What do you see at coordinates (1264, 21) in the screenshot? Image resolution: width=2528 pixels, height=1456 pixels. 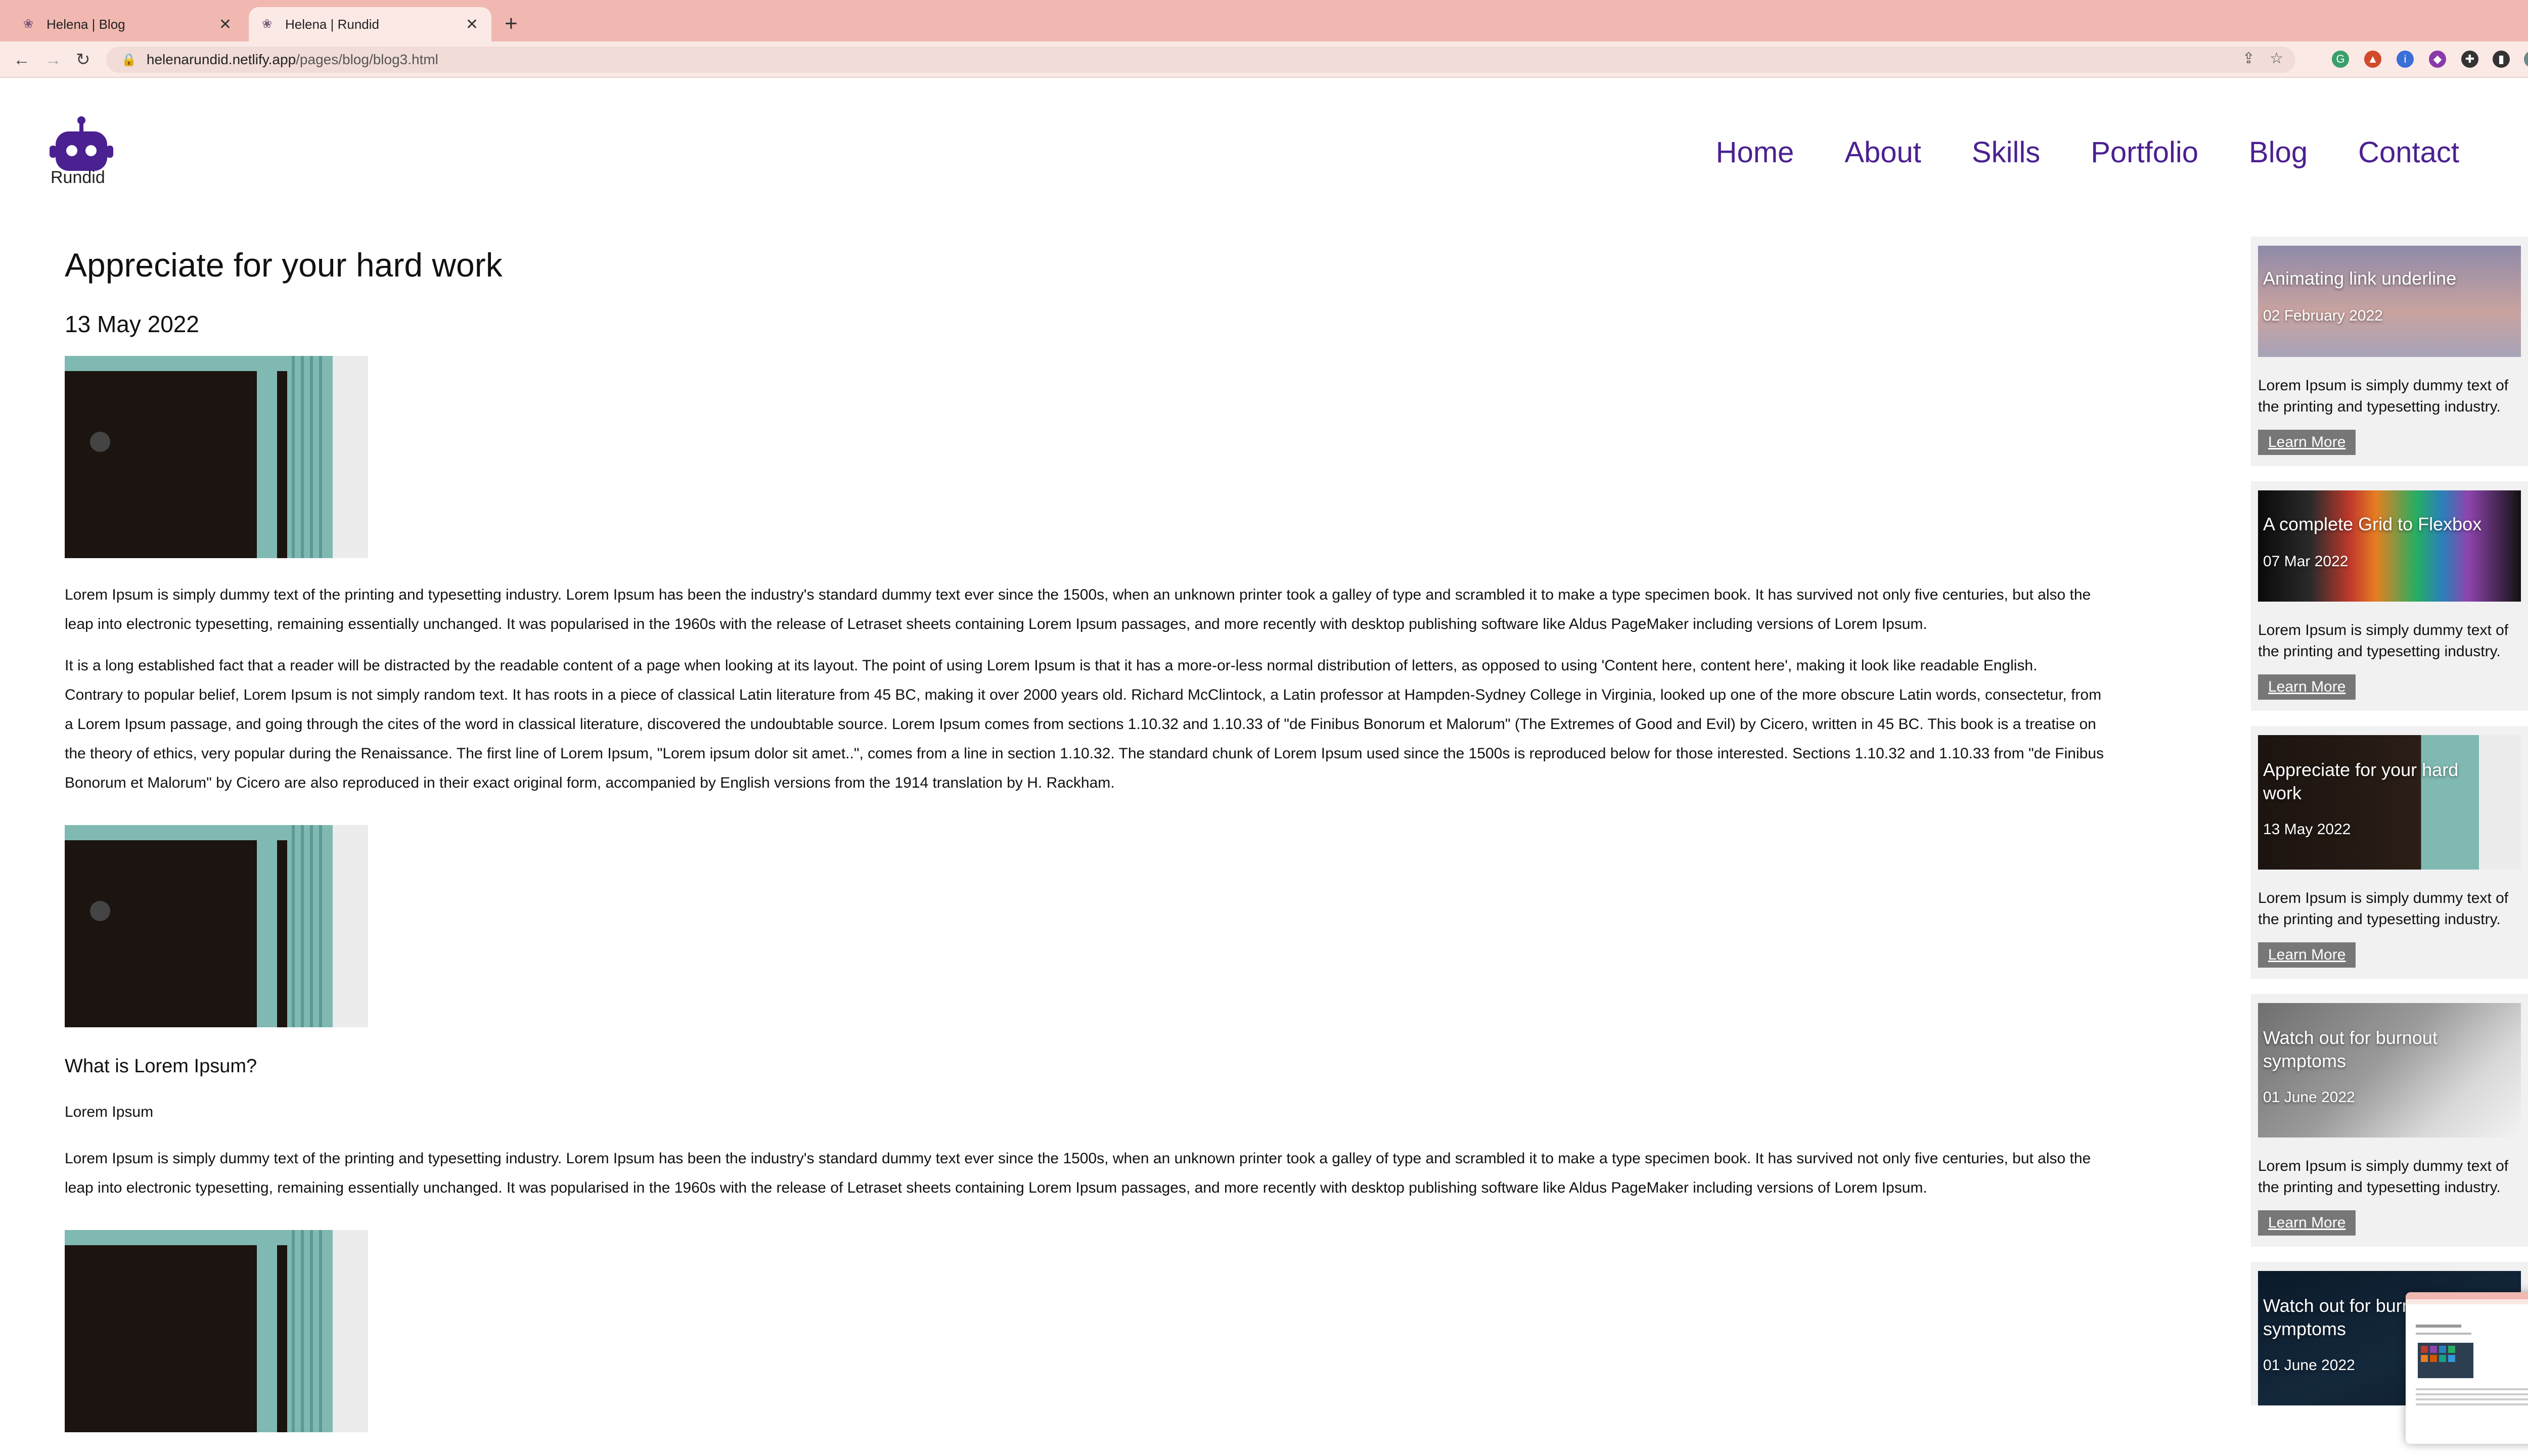 I see `browser-tab-bar: ❀ Helena | Blog ✕ ❀ Helena | Rundid ✕ +` at bounding box center [1264, 21].